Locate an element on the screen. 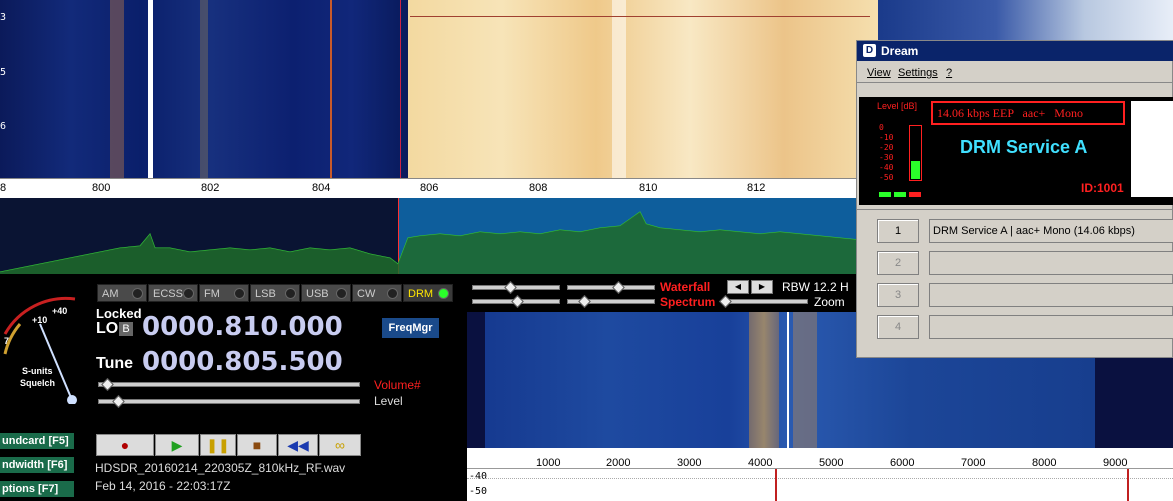  options-button: ptions [F7] is located at coordinates (37, 489).